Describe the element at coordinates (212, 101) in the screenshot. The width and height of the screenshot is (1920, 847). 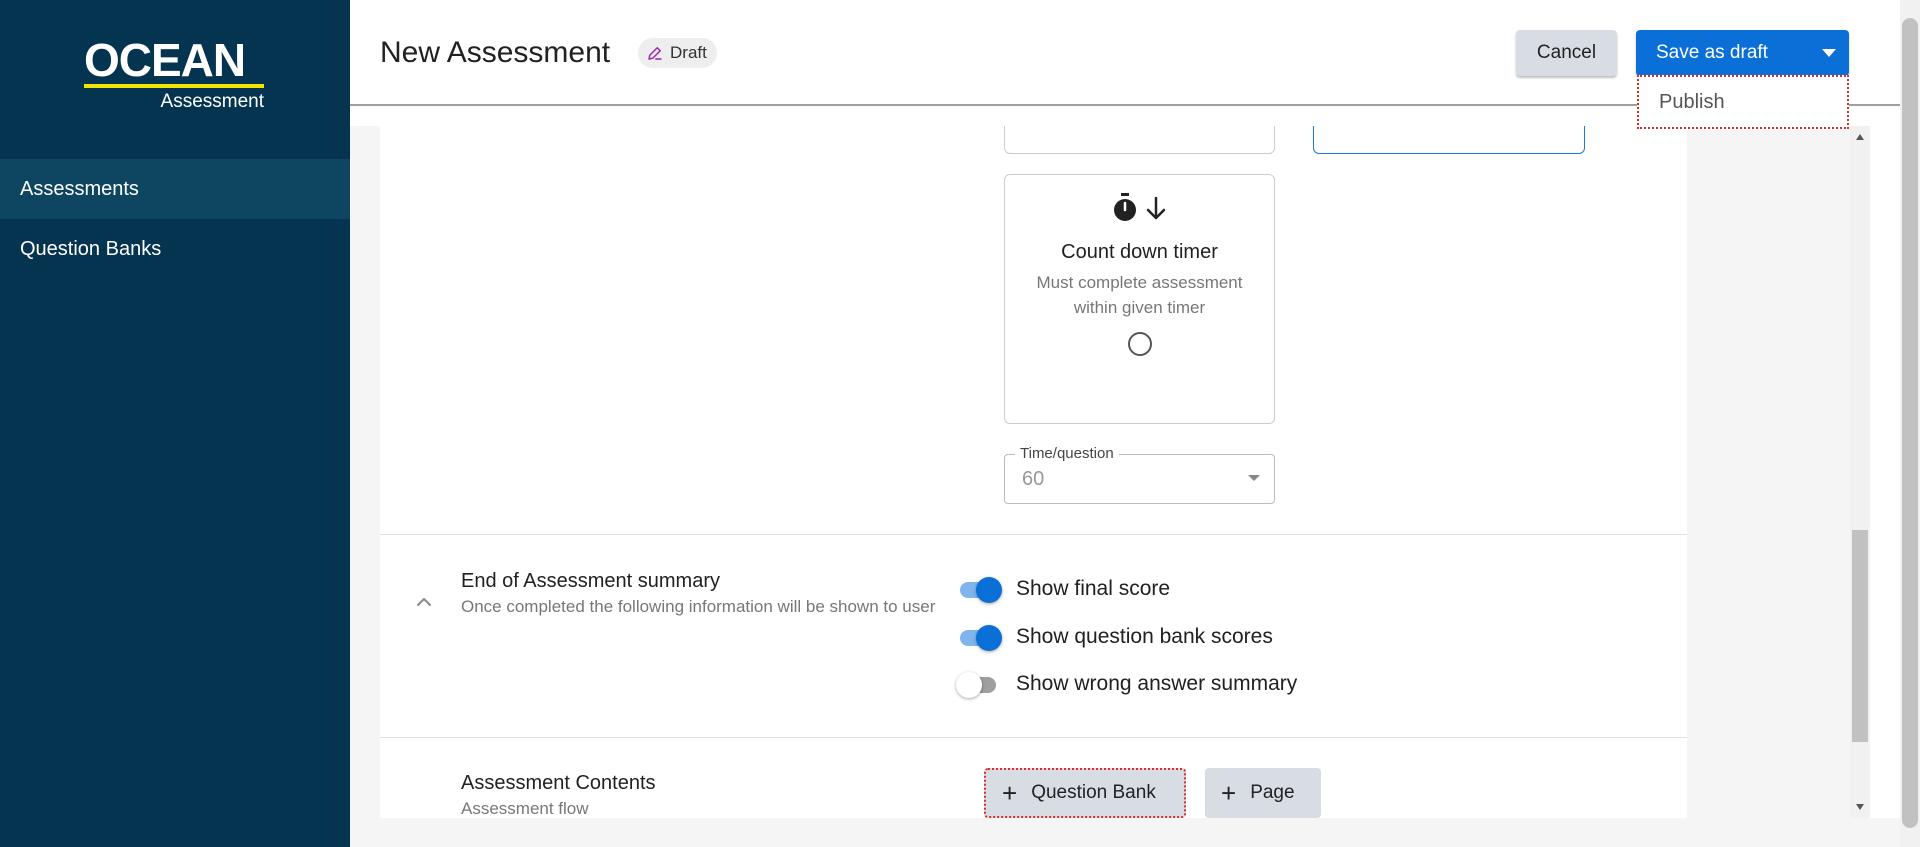
I see `logo-subtitle: Assessment` at that location.